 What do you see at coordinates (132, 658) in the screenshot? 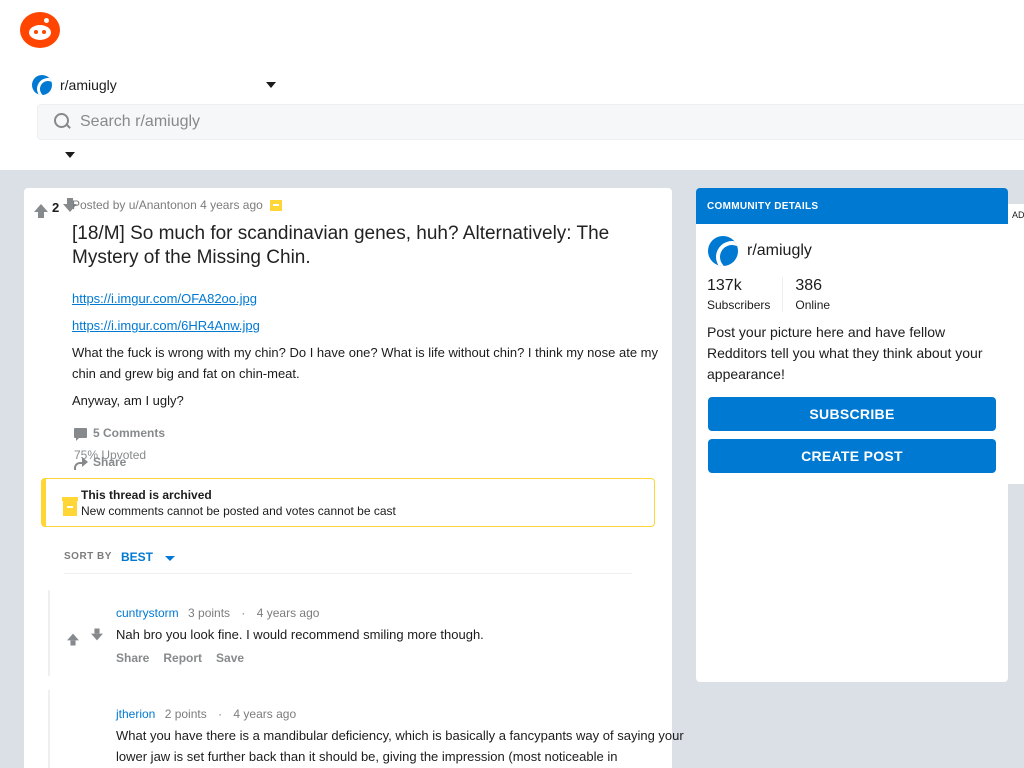
I see `comment-share-button: Share` at bounding box center [132, 658].